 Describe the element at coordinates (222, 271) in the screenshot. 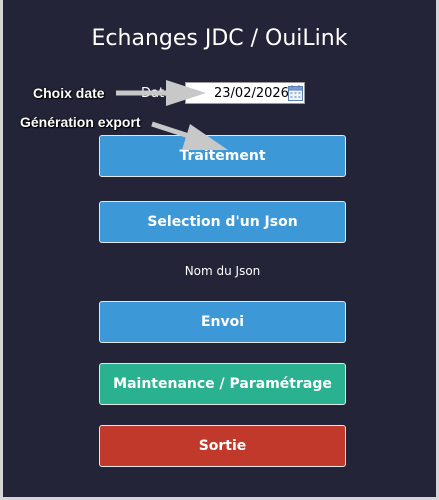

I see `json-name-label: Nom du Json` at that location.